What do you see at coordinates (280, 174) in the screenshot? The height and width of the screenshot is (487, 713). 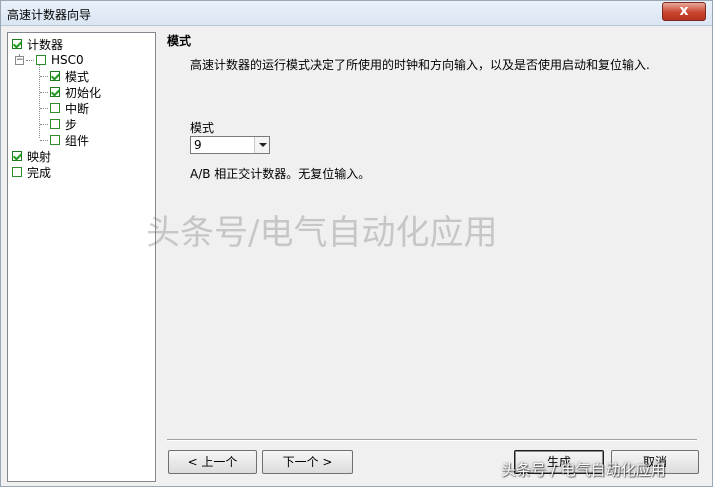 I see `mode-description: A/B 相正交计数器。无复位输入。` at bounding box center [280, 174].